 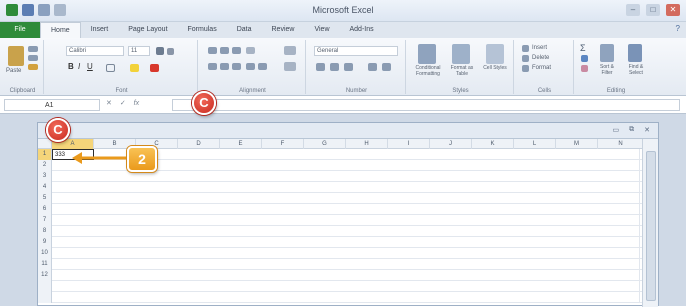 What do you see at coordinates (134, 68) in the screenshot?
I see `fill-color-icon` at bounding box center [134, 68].